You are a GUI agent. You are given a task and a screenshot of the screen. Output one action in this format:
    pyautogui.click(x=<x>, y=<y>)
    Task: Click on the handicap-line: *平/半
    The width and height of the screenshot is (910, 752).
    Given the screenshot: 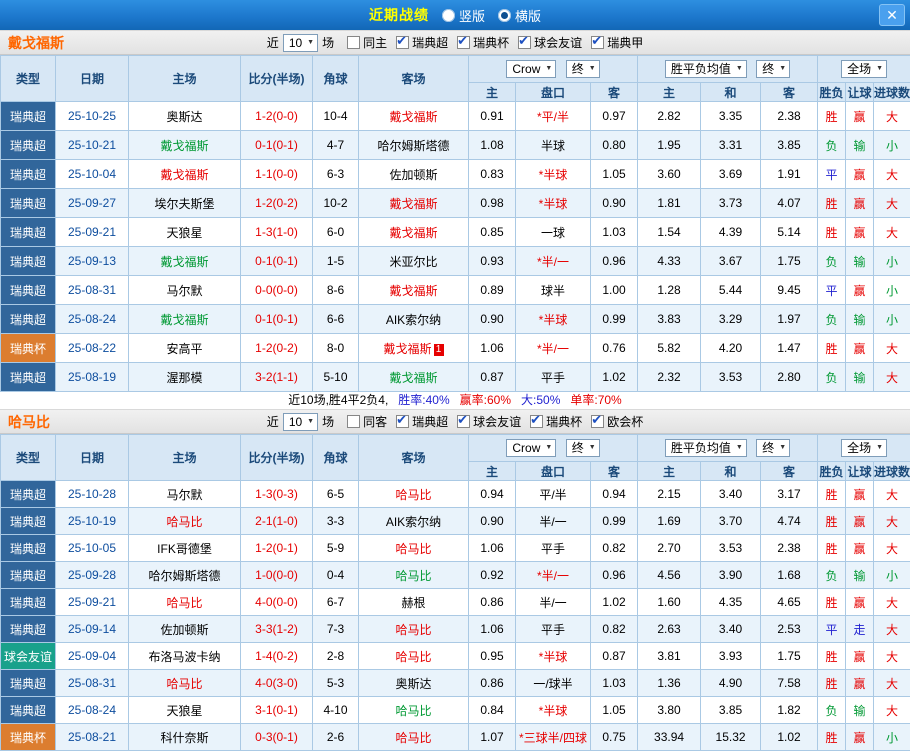 What is the action you would take?
    pyautogui.click(x=553, y=116)
    